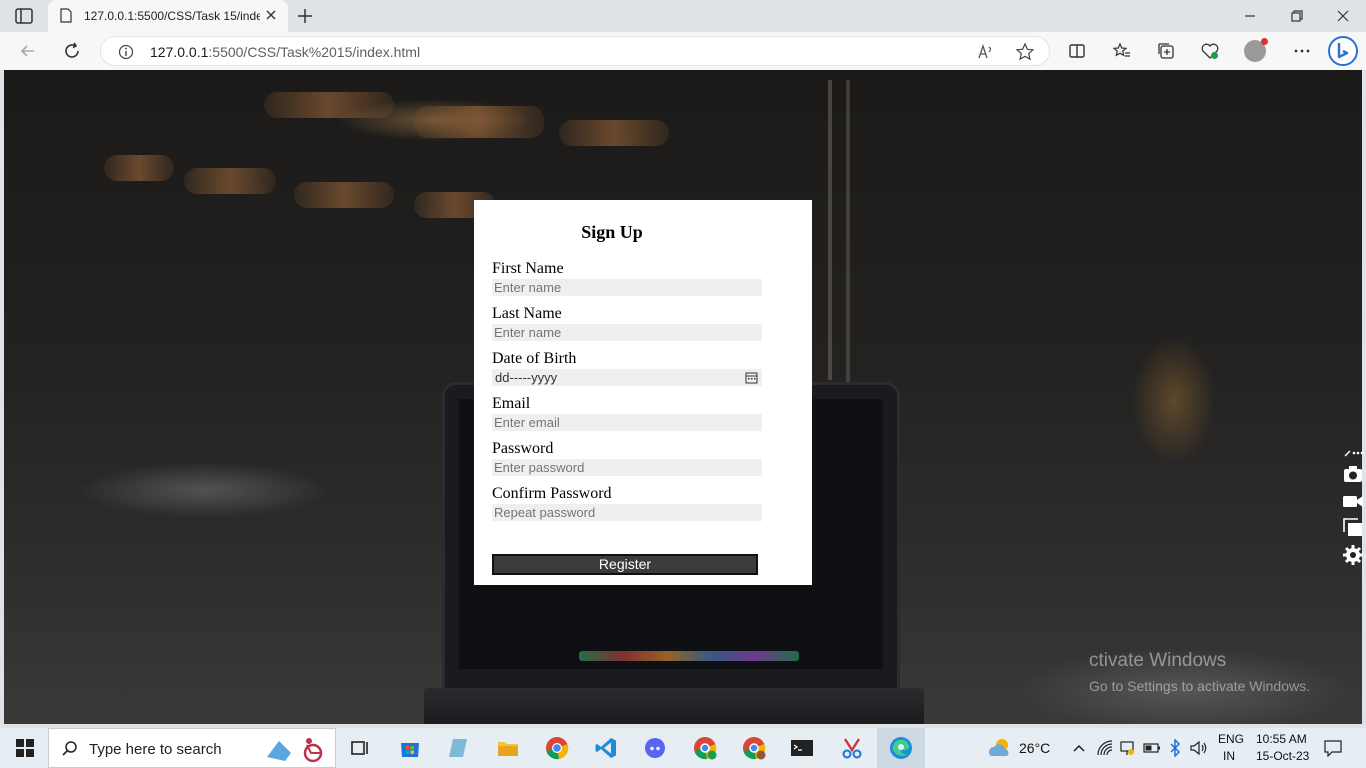 The height and width of the screenshot is (768, 1366). What do you see at coordinates (655, 748) in the screenshot?
I see `discord-icon` at bounding box center [655, 748].